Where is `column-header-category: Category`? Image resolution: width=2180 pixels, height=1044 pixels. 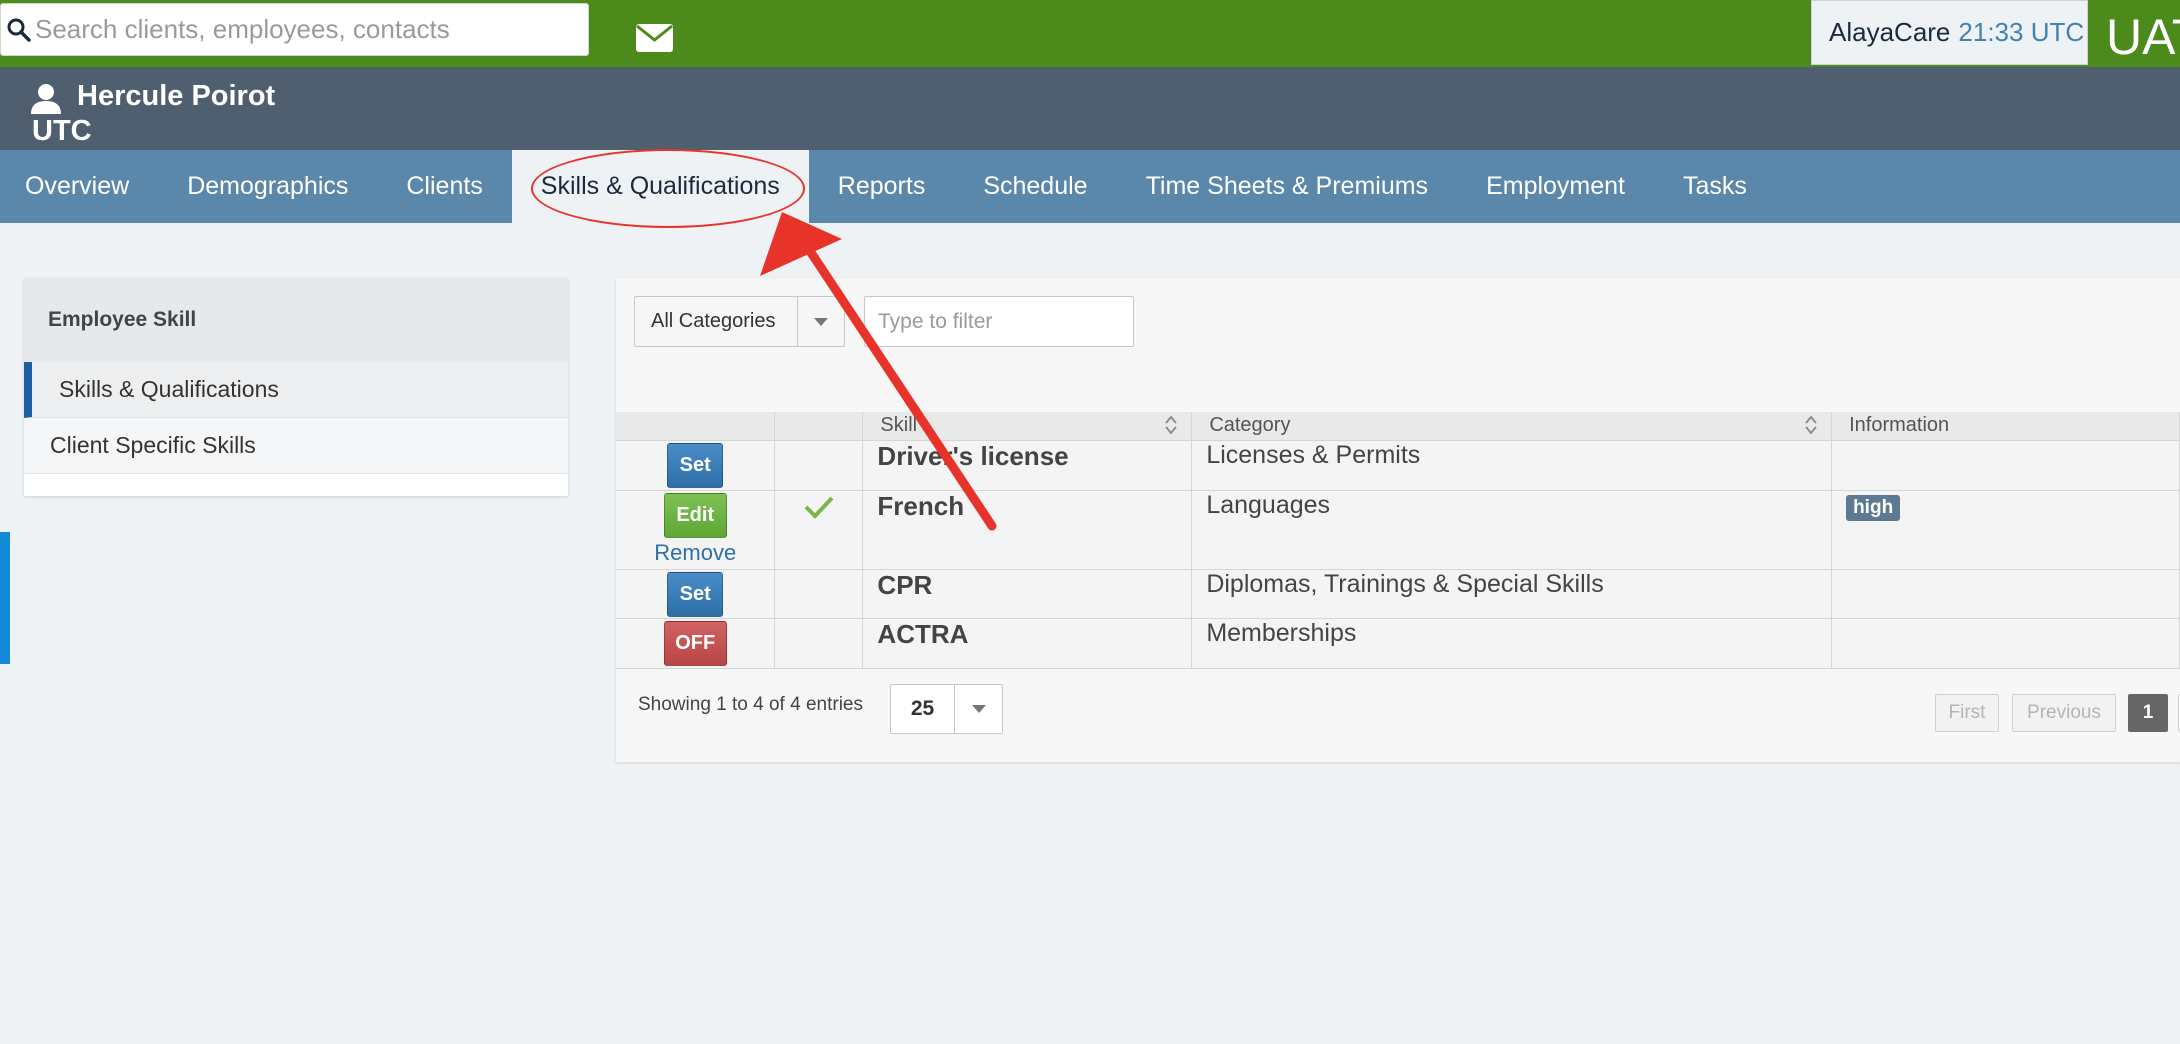
column-header-category: Category is located at coordinates (1512, 426).